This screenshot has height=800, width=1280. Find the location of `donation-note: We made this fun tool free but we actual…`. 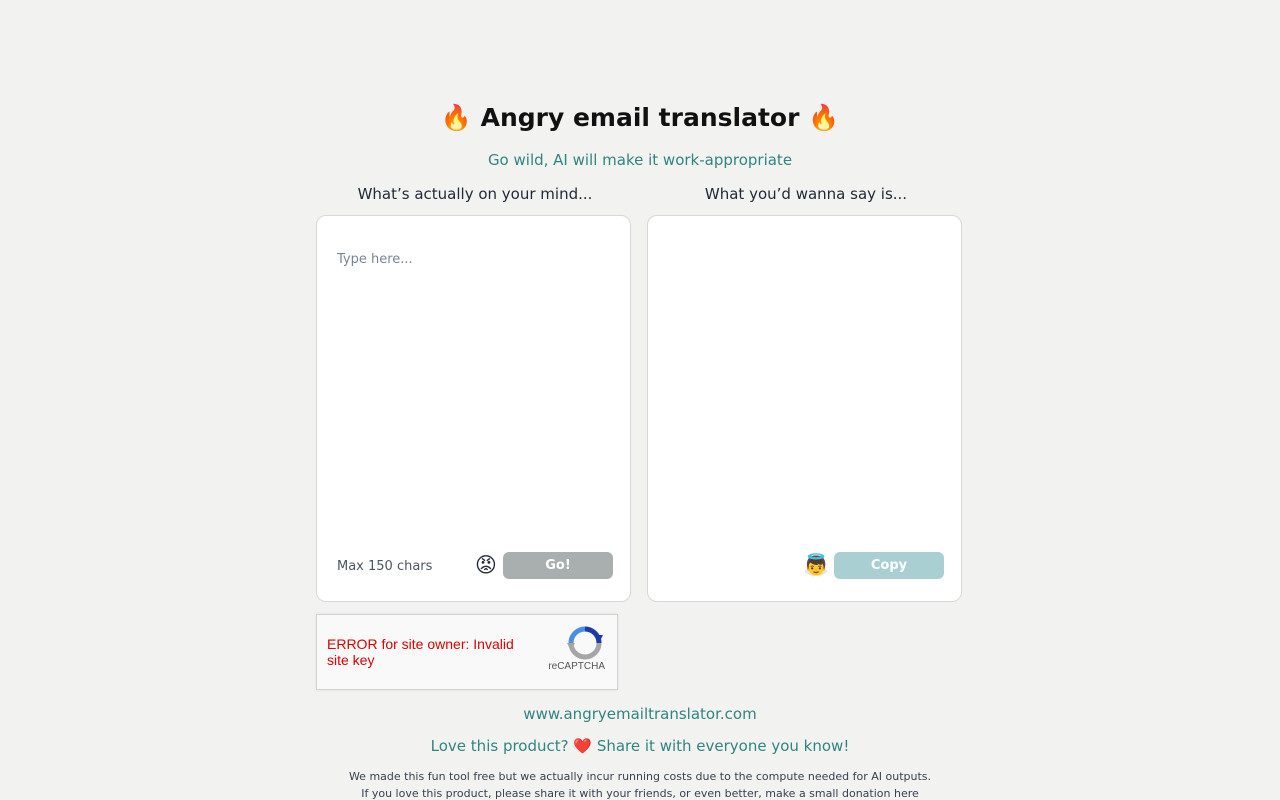

donation-note: We made this fun tool free but we actual… is located at coordinates (640, 784).